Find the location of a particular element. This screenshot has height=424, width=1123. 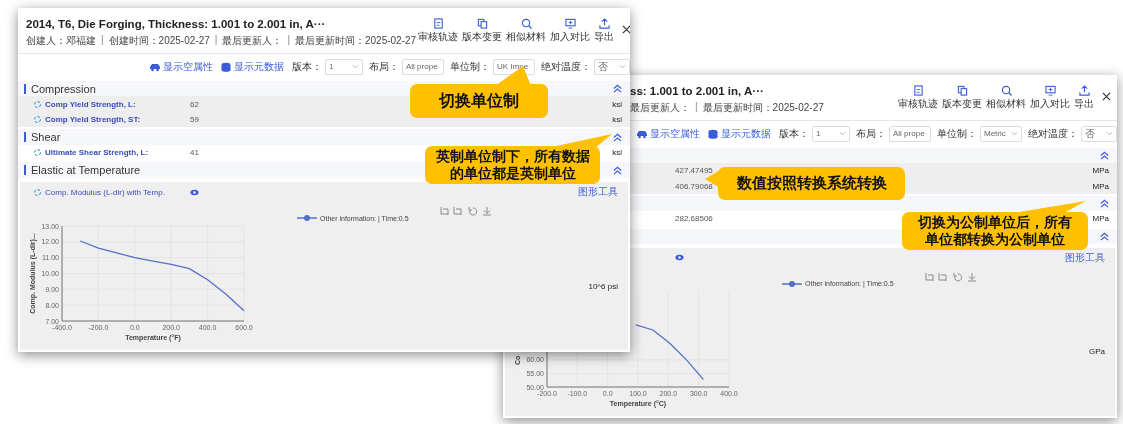

property-value: 427.47495 is located at coordinates (694, 171).